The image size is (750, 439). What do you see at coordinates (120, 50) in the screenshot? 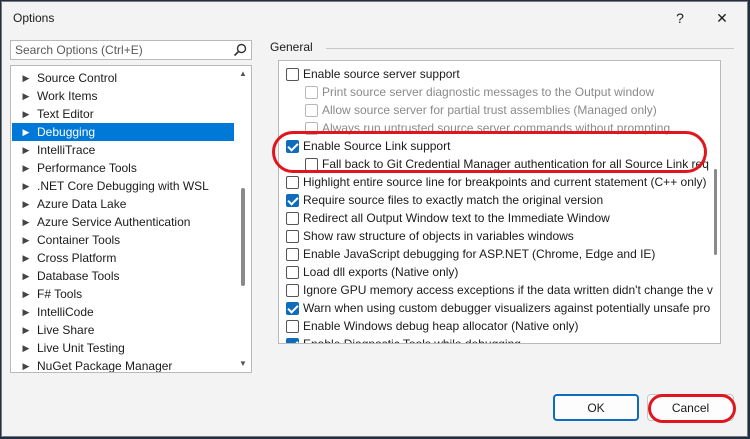
I see `search-input` at bounding box center [120, 50].